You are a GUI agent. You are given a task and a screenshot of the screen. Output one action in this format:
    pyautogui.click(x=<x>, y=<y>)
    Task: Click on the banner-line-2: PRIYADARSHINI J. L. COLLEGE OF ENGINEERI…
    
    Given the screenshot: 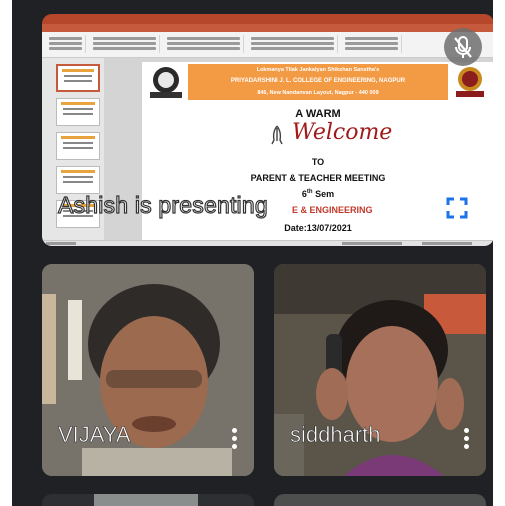 What is the action you would take?
    pyautogui.click(x=318, y=81)
    